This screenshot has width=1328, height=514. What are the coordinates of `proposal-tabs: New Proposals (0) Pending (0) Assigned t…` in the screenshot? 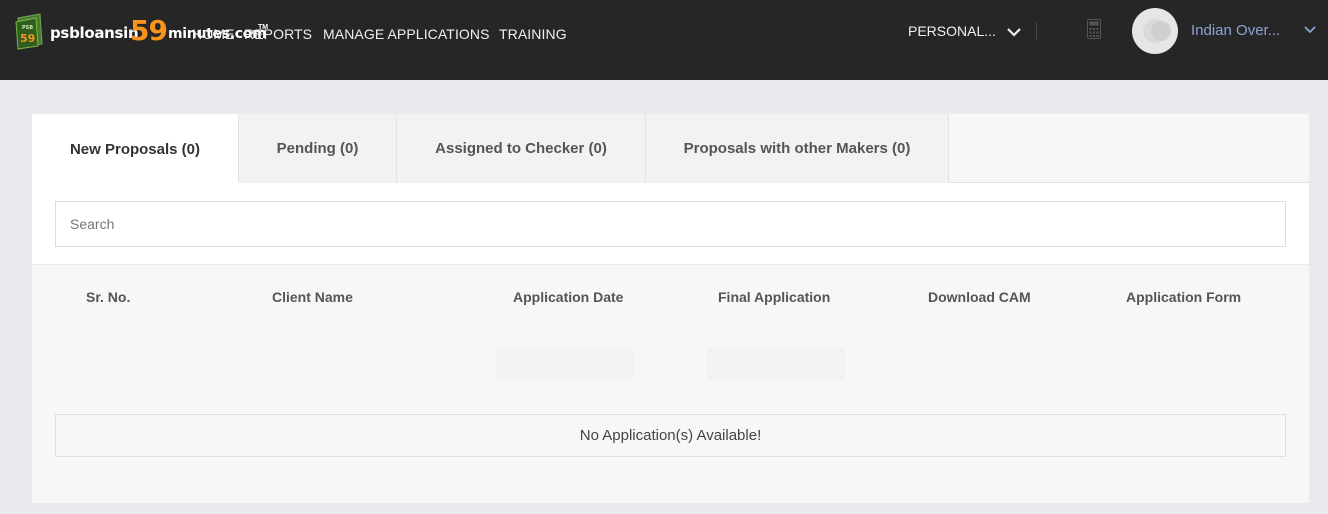 It's located at (670, 149).